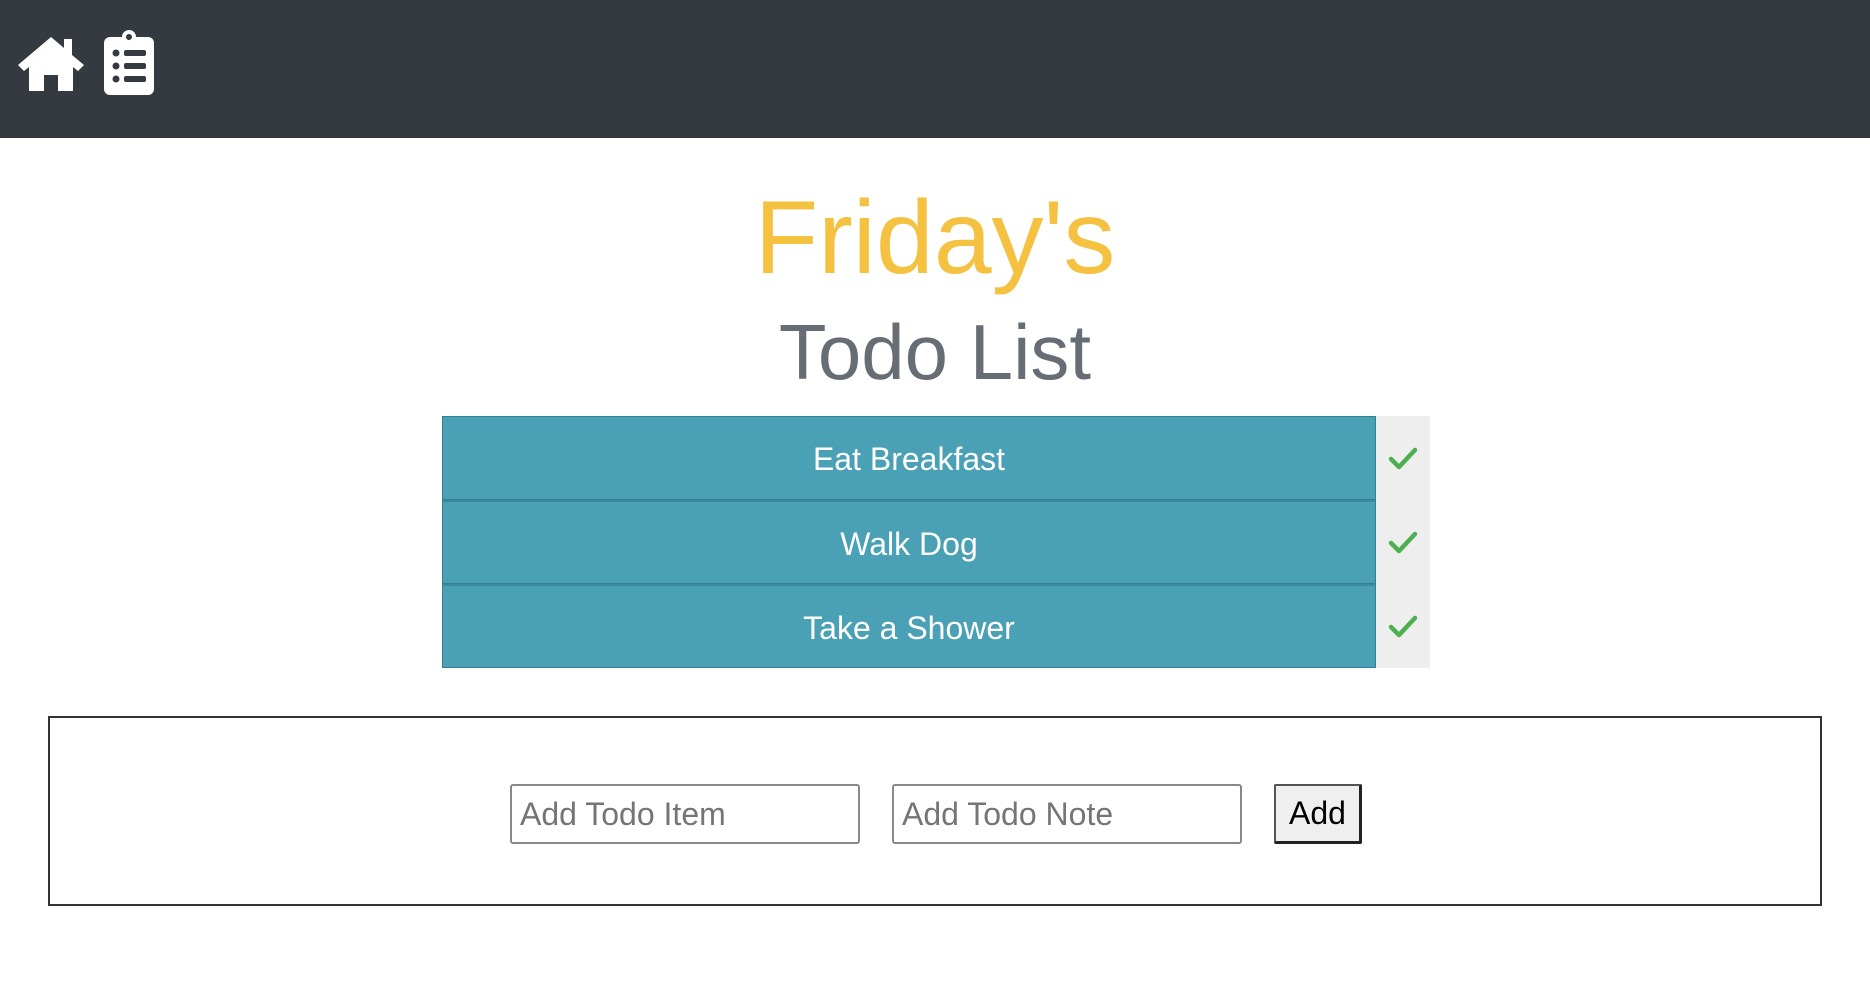 Image resolution: width=1870 pixels, height=994 pixels. Describe the element at coordinates (685, 814) in the screenshot. I see `todo-item-input` at that location.